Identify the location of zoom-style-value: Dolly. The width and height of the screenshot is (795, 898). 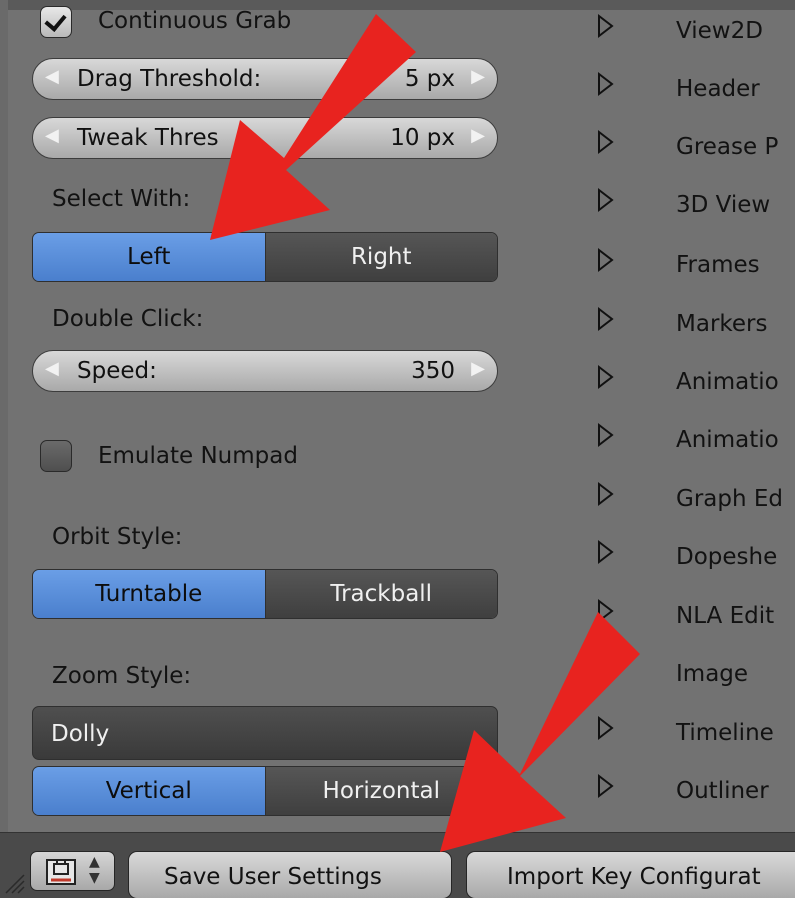
(80, 734).